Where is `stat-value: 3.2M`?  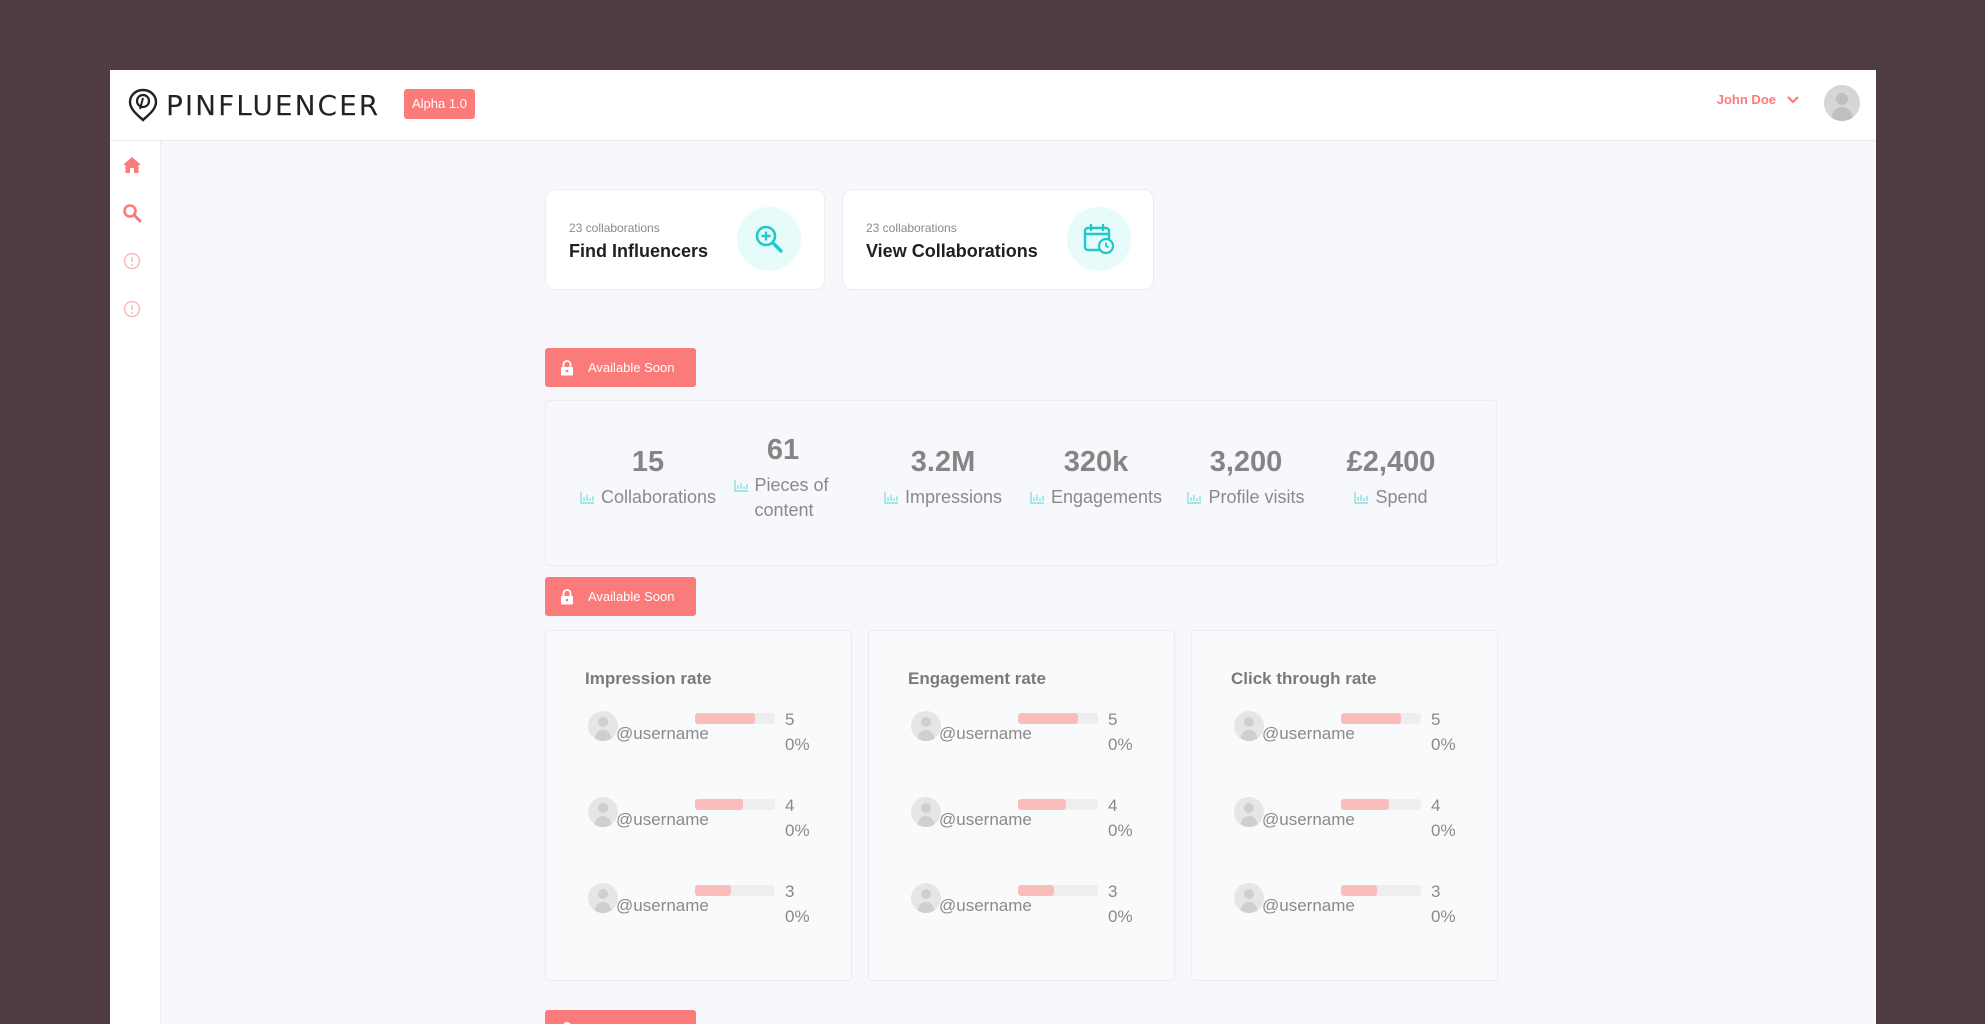 stat-value: 3.2M is located at coordinates (943, 462).